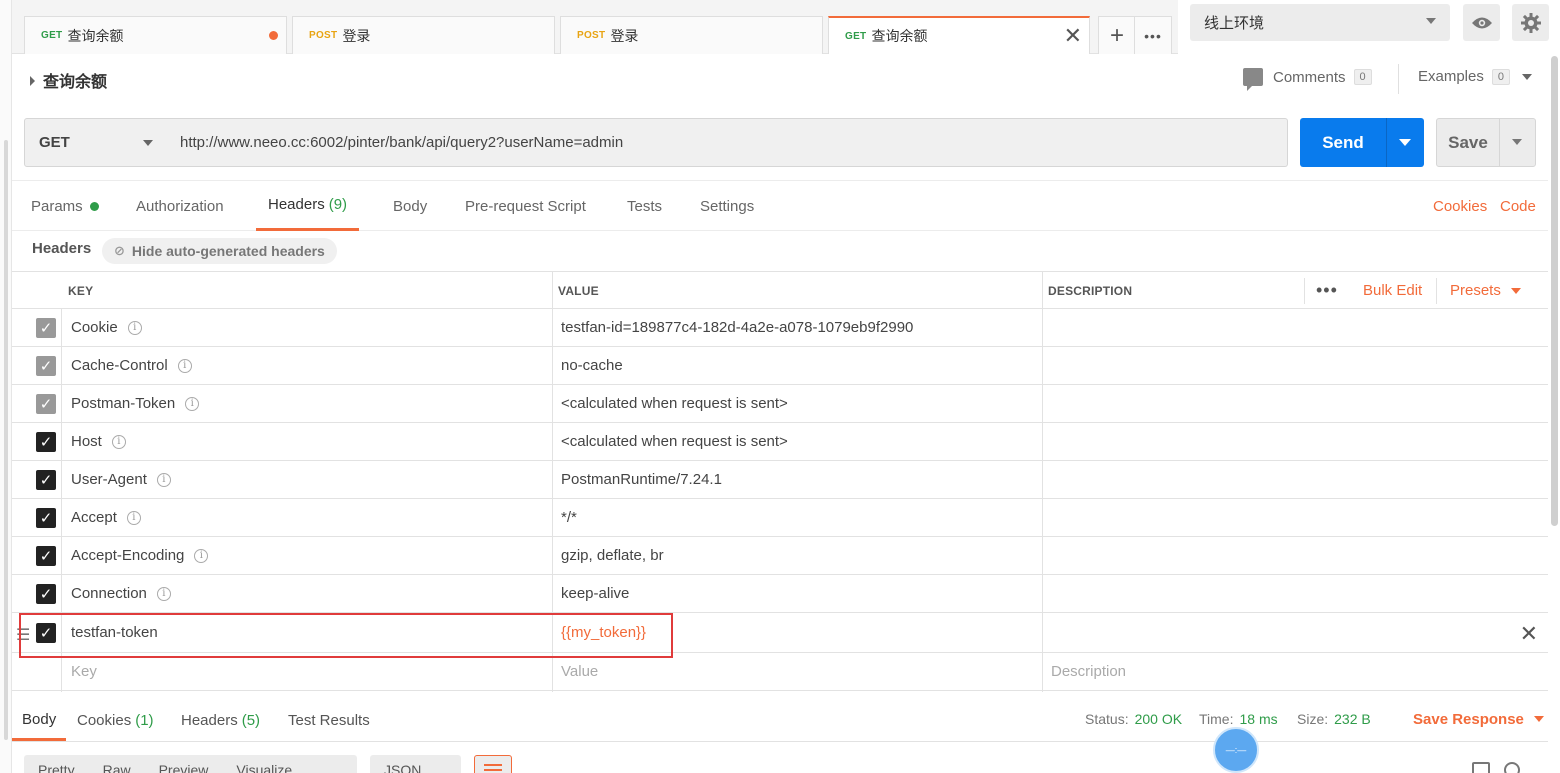  I want to click on cookies-link: Cookies, so click(1460, 206).